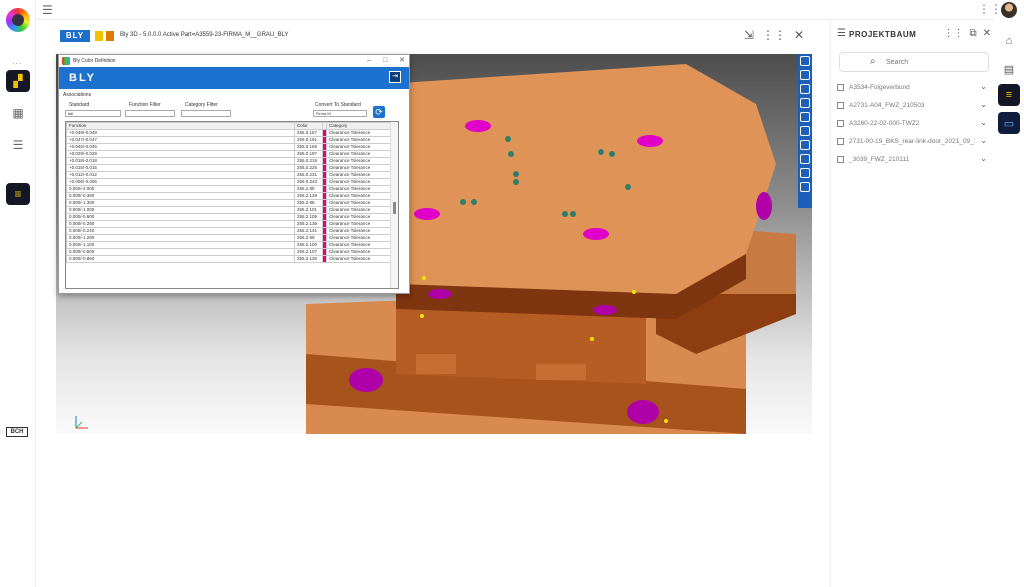 This screenshot has width=1024, height=587. I want to click on table-row: 0.000/-0.360 255.2.129 Clearance Tolerance, so click(229, 196).